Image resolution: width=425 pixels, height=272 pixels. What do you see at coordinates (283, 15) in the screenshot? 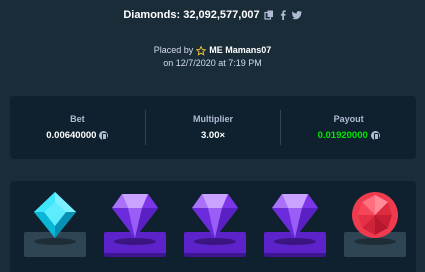
I see `facebook-icon` at bounding box center [283, 15].